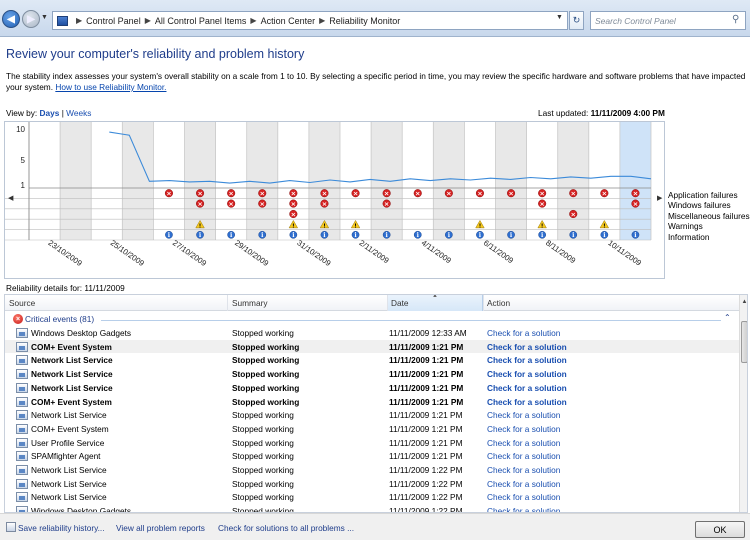  I want to click on vertical-scrollbar: ▲, so click(743, 403).